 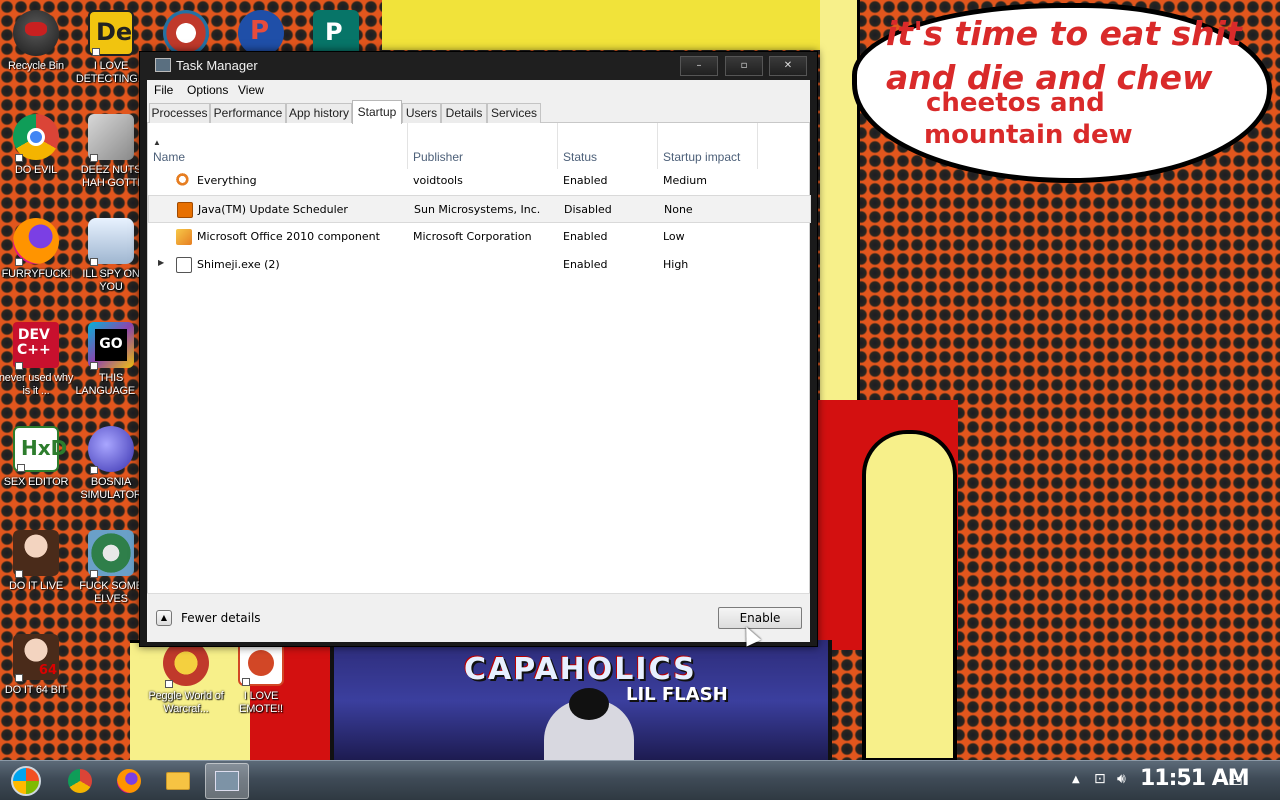 I want to click on desktop-icon-hxd: HxD SEX EDITOR, so click(x=37, y=457).